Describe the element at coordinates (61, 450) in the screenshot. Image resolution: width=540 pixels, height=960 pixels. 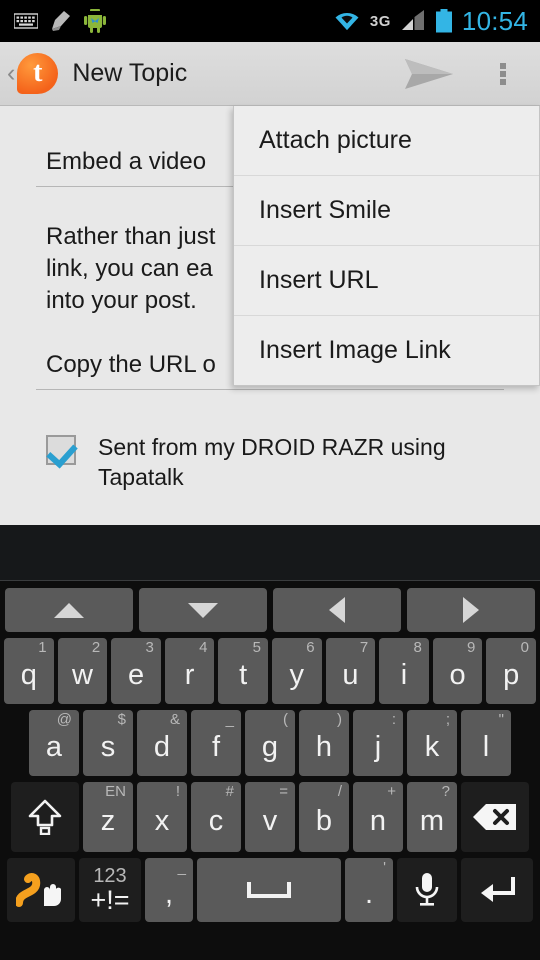
I see `signature-checkbox` at that location.